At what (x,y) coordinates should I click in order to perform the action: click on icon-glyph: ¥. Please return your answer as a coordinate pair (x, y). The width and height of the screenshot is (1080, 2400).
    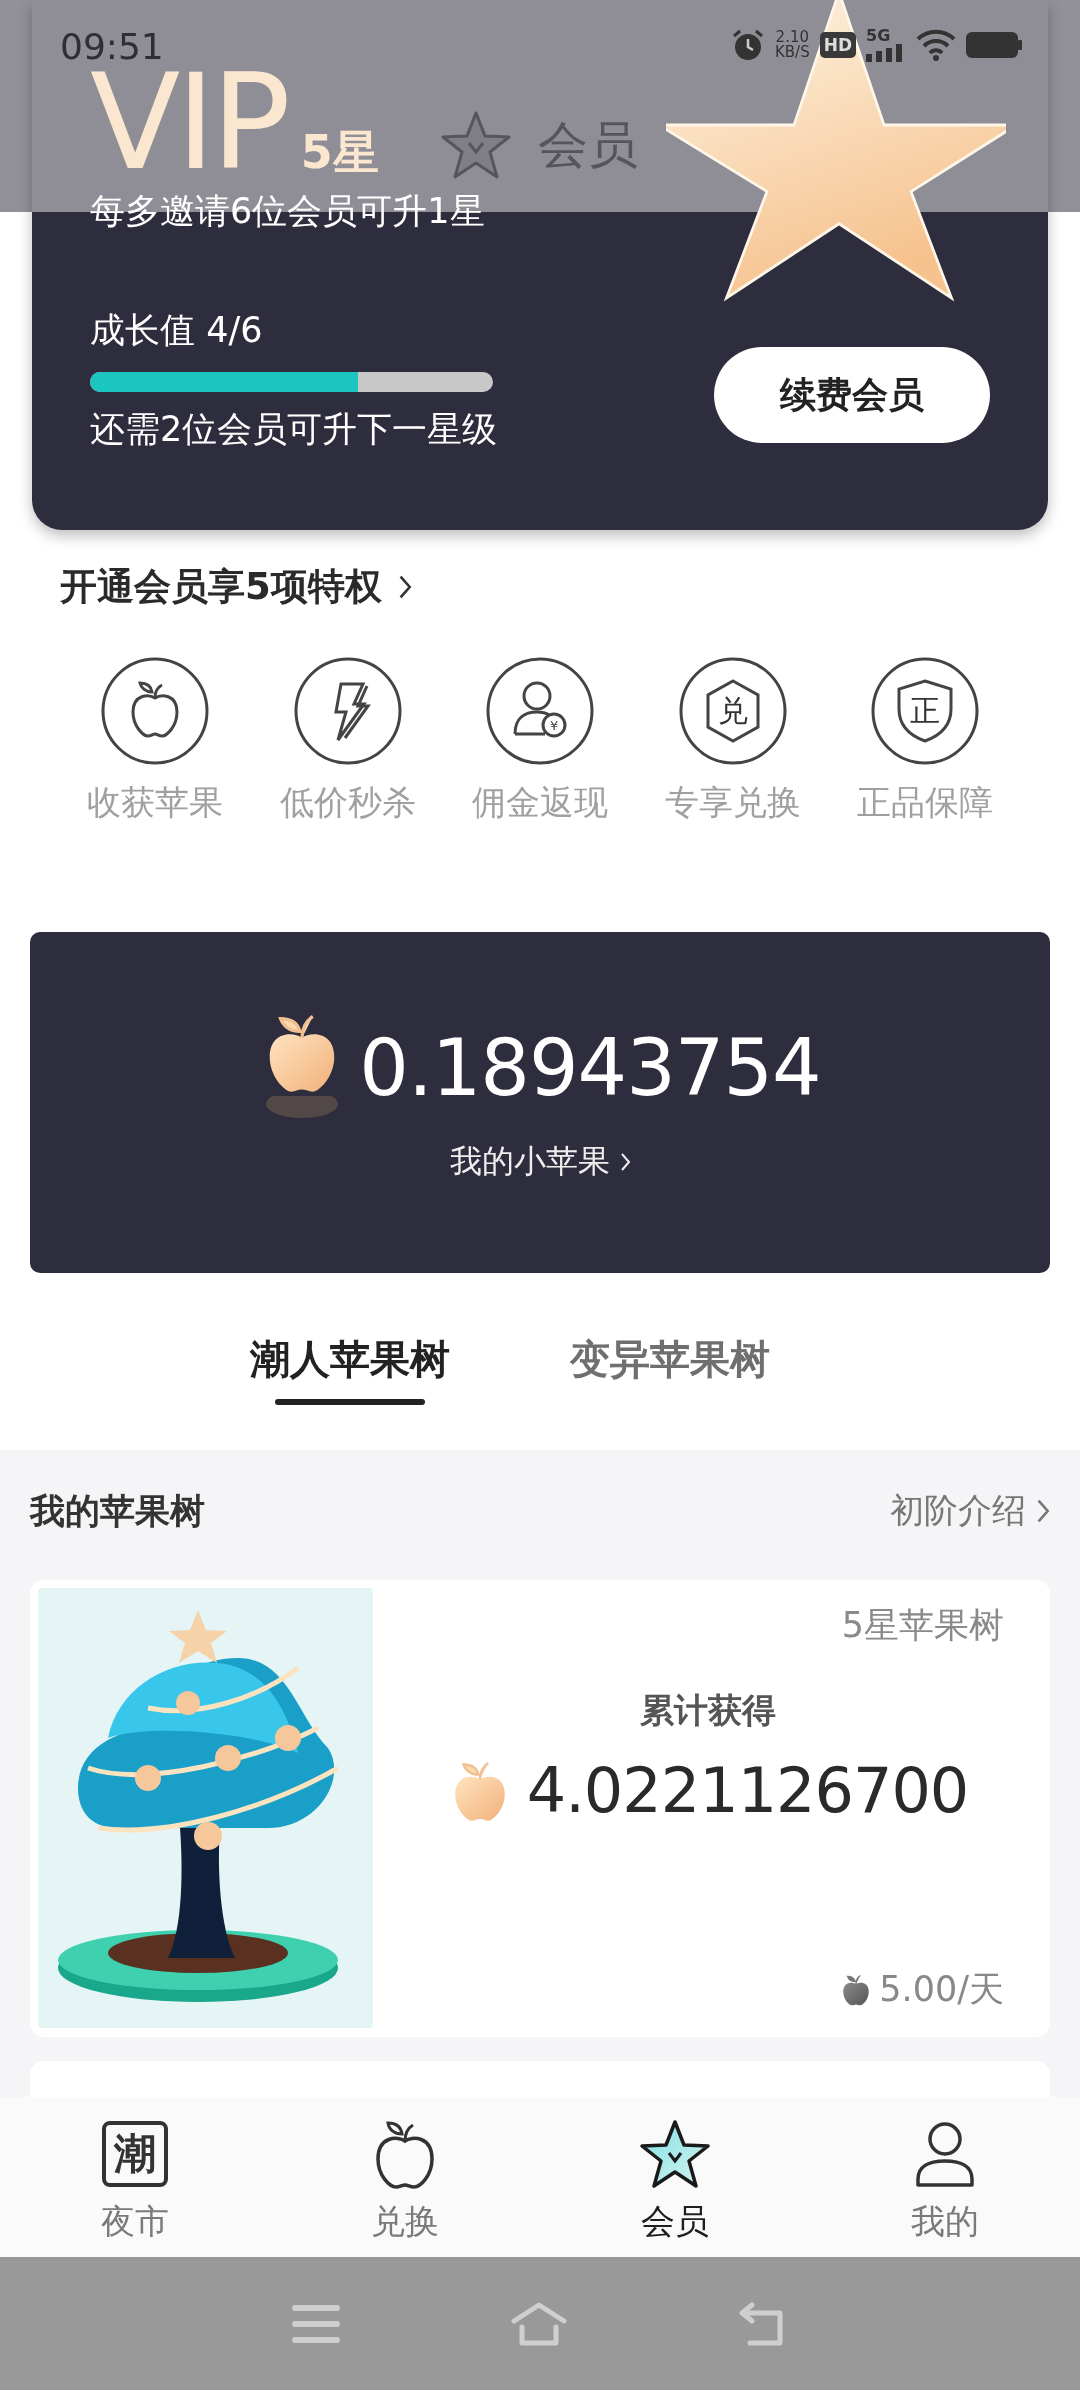
    Looking at the image, I should click on (554, 725).